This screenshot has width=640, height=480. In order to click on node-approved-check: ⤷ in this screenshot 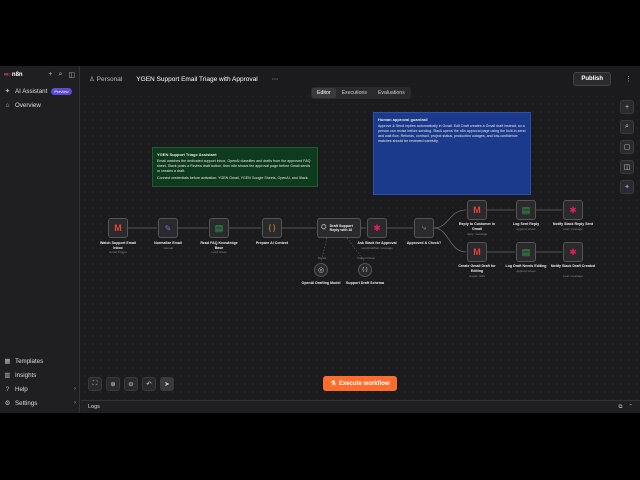, I will do `click(424, 228)`.